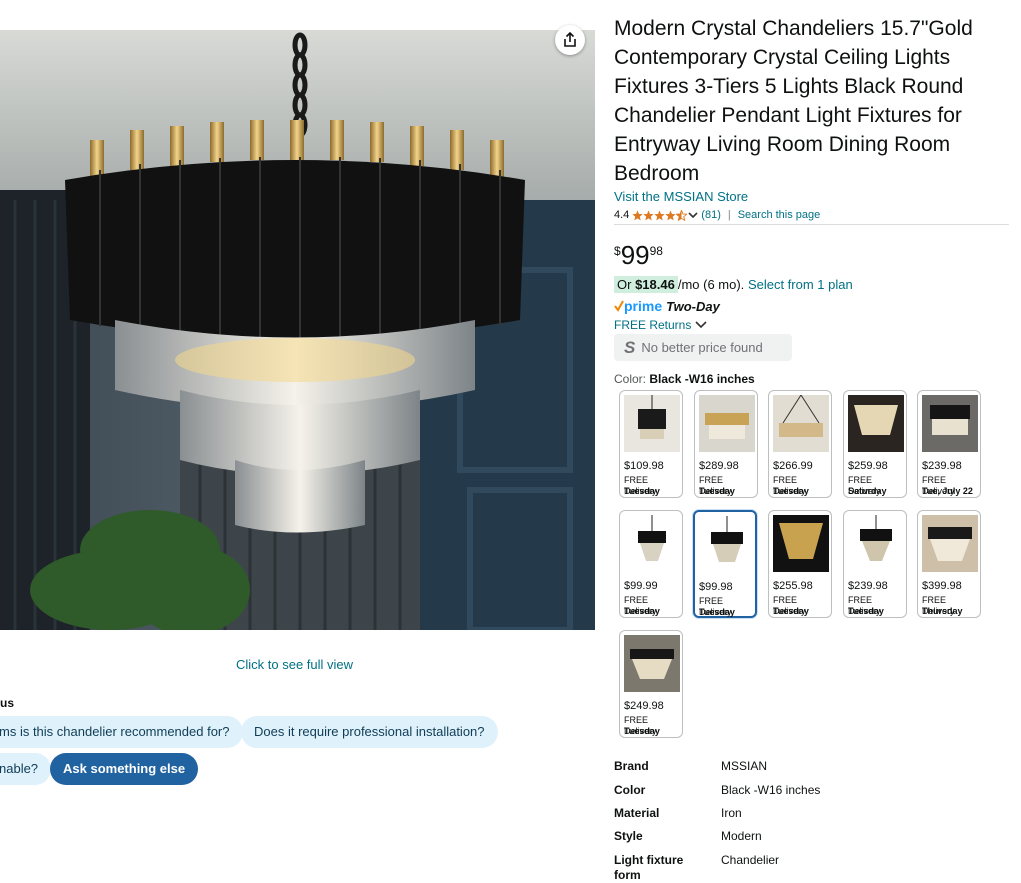  Describe the element at coordinates (644, 706) in the screenshot. I see `swatch-price: $249.98` at that location.